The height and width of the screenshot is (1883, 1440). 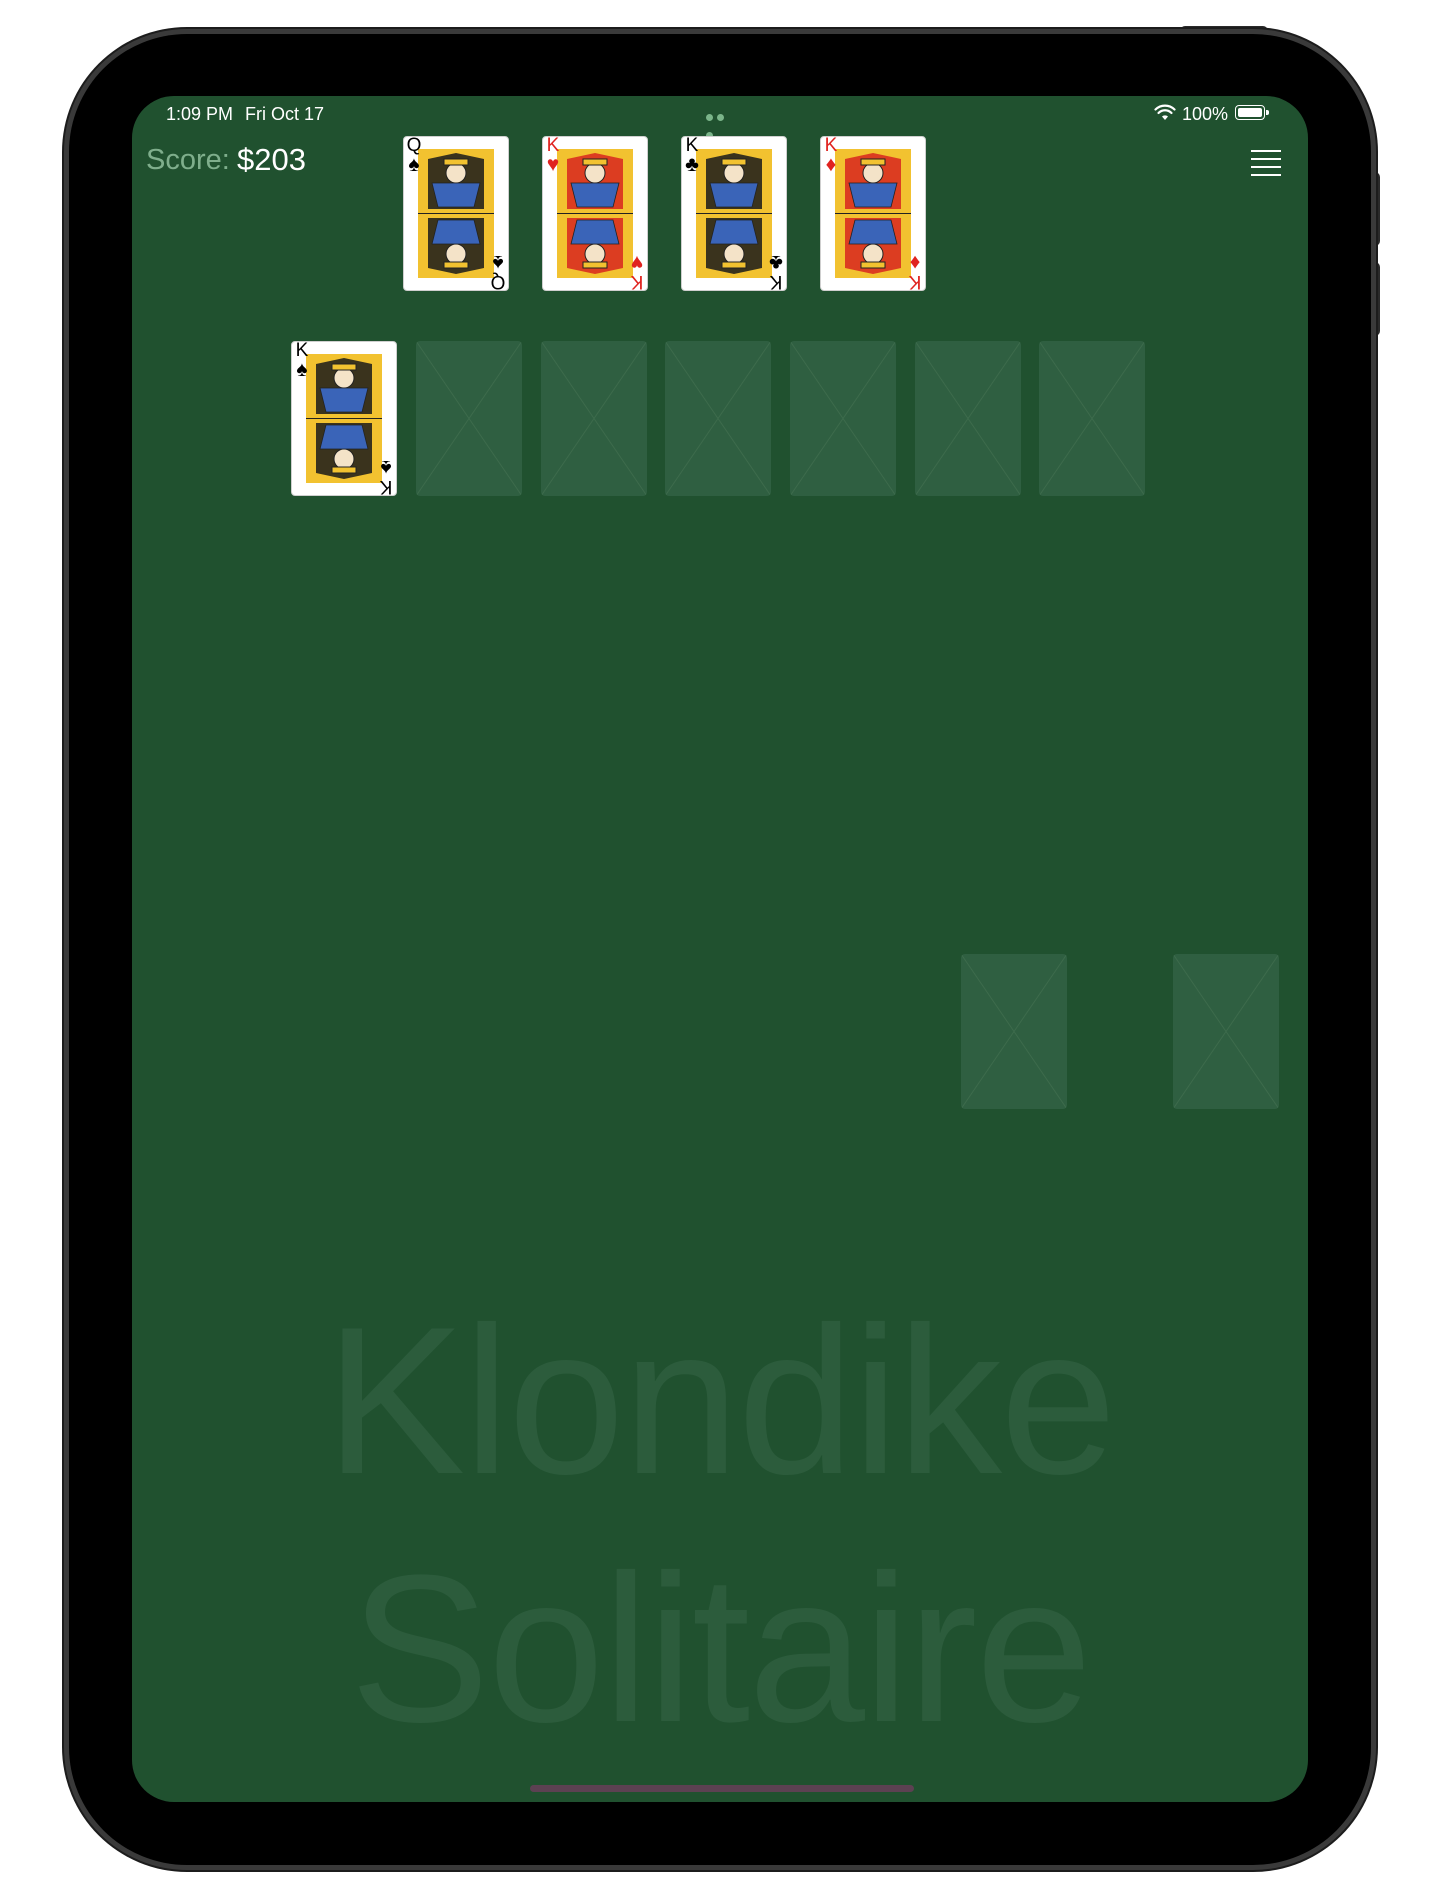 I want to click on battery-icon, so click(x=1252, y=112).